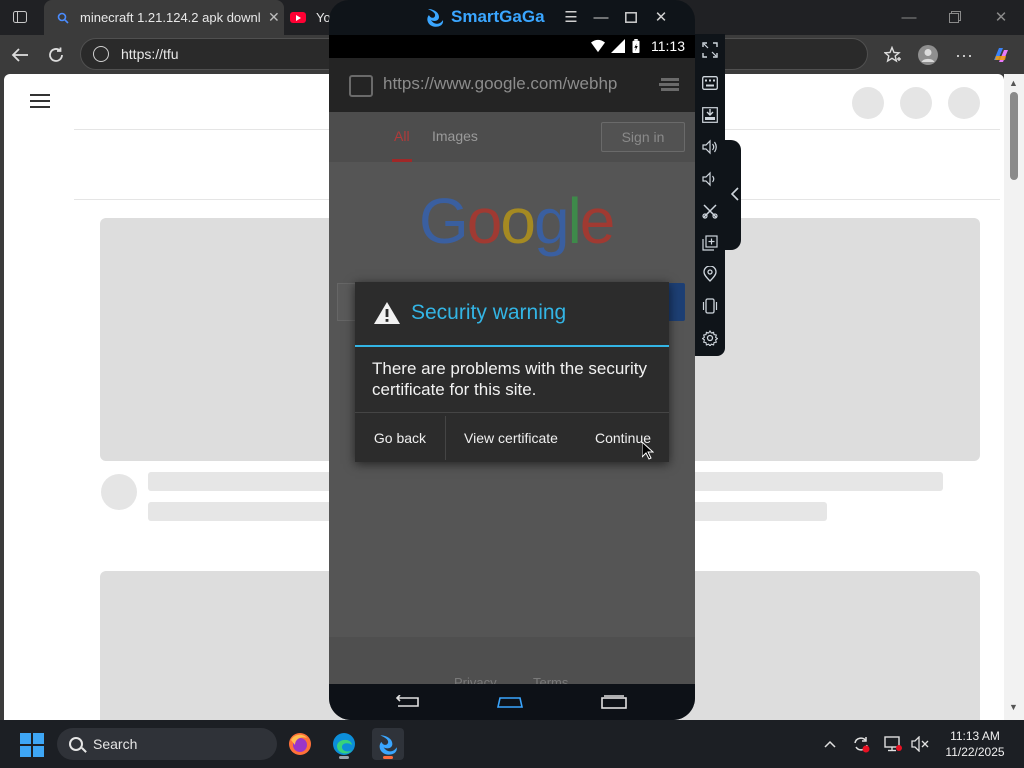 Image resolution: width=1024 pixels, height=768 pixels. What do you see at coordinates (710, 83) in the screenshot?
I see `keyboard-icon` at bounding box center [710, 83].